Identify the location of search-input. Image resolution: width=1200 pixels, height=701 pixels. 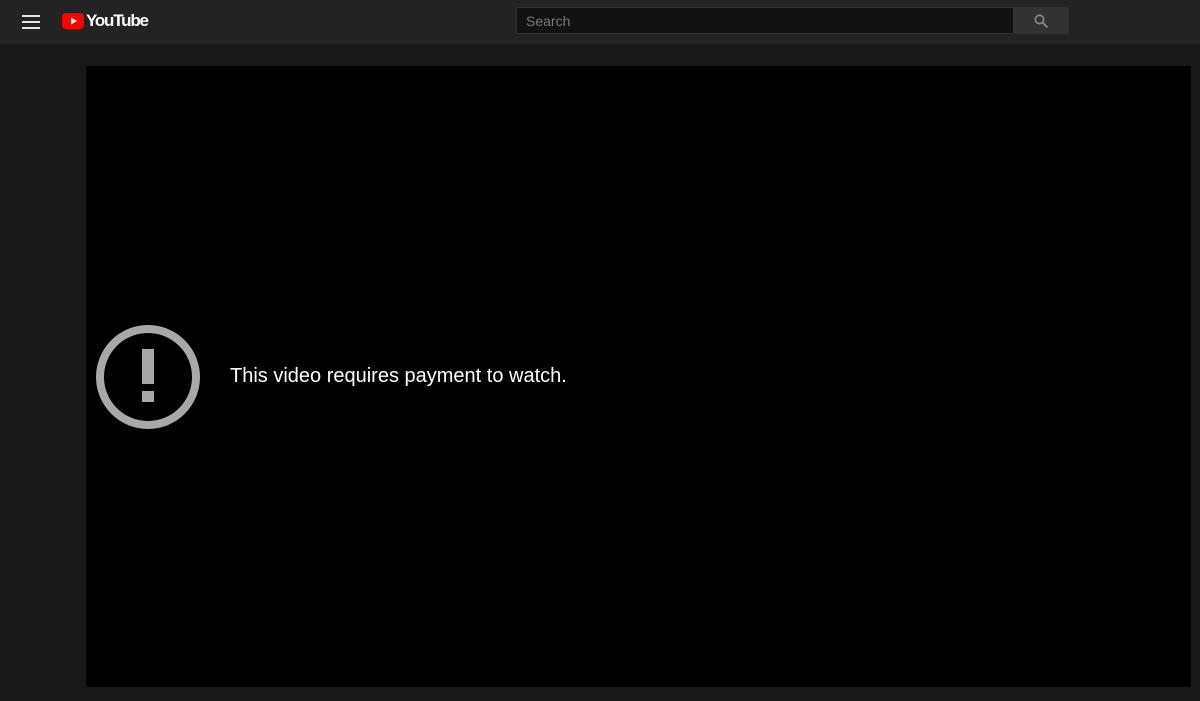
(764, 20).